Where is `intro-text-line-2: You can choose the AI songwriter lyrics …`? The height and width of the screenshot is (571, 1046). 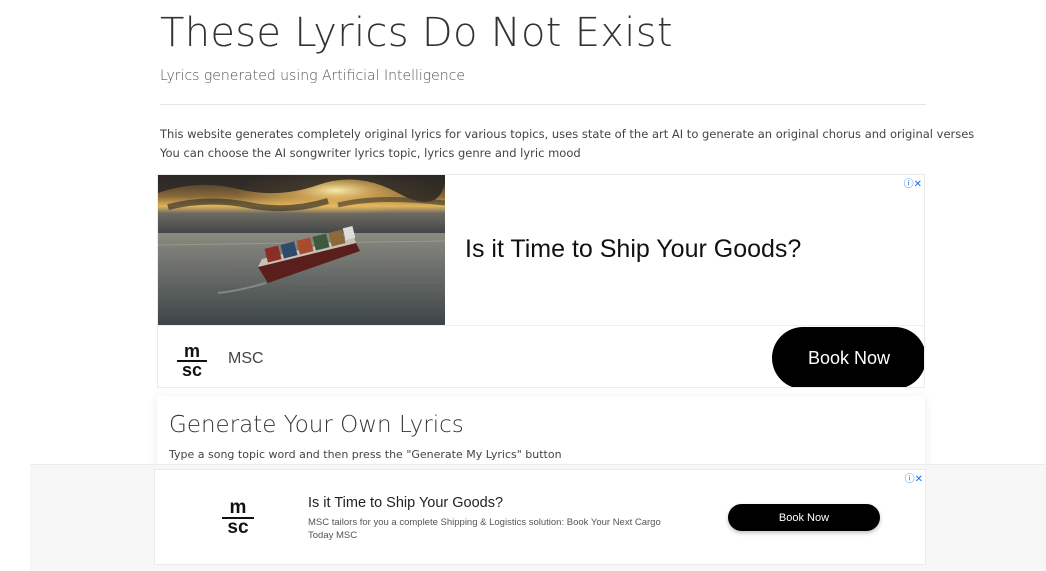 intro-text-line-2: You can choose the AI songwriter lyrics … is located at coordinates (370, 153).